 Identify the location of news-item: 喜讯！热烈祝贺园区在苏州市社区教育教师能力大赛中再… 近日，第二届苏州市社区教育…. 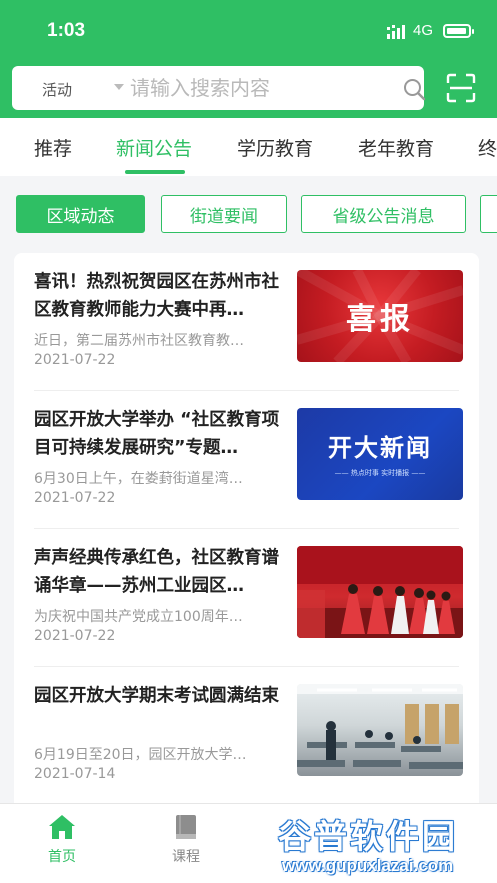
(246, 322).